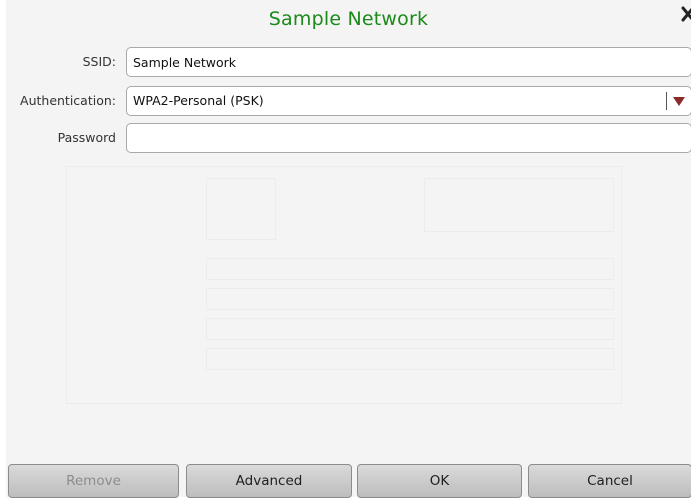 Image resolution: width=691 pixels, height=498 pixels. Describe the element at coordinates (439, 481) in the screenshot. I see `ok-button: OK` at that location.